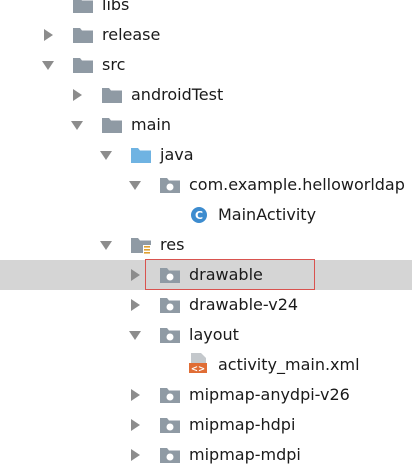  I want to click on tree-row: release, so click(206, 35).